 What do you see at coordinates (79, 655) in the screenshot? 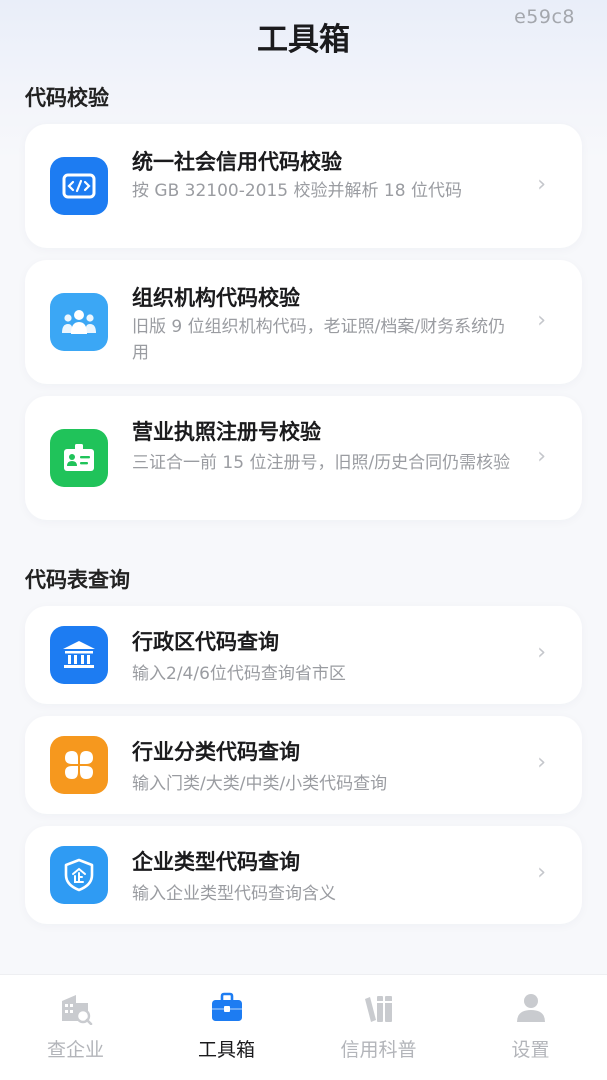
I see `government-building-icon` at bounding box center [79, 655].